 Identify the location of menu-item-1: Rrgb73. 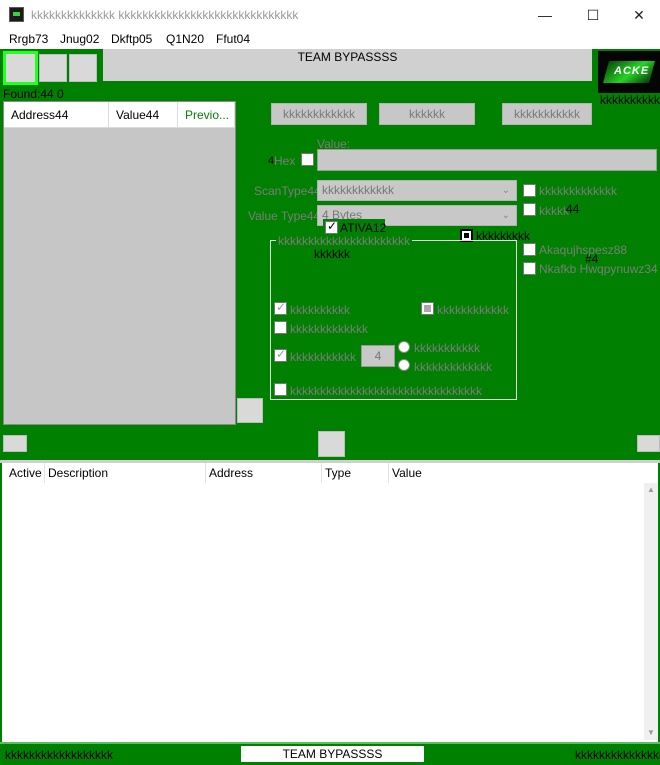
(28, 39).